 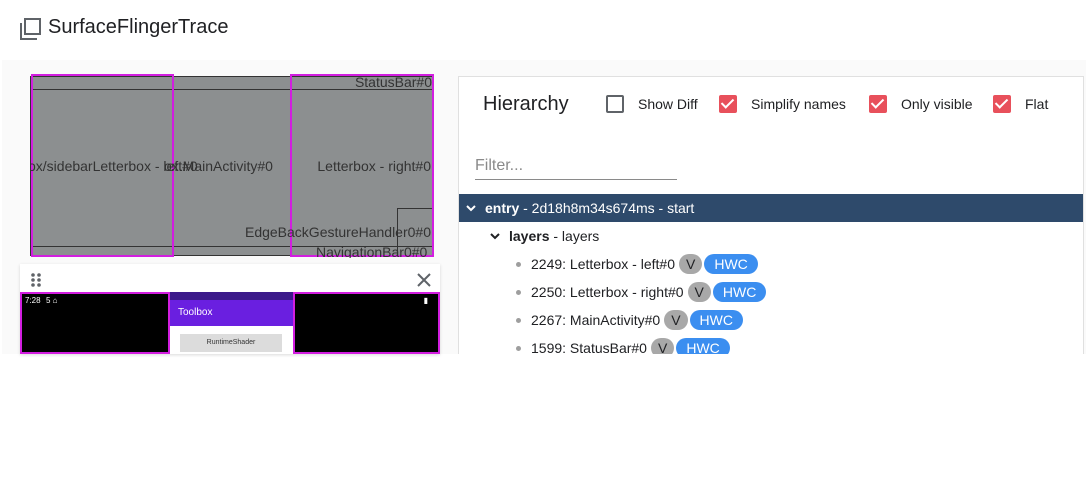 I want to click on layer-label: 2267: MainActivity#0, so click(x=596, y=320).